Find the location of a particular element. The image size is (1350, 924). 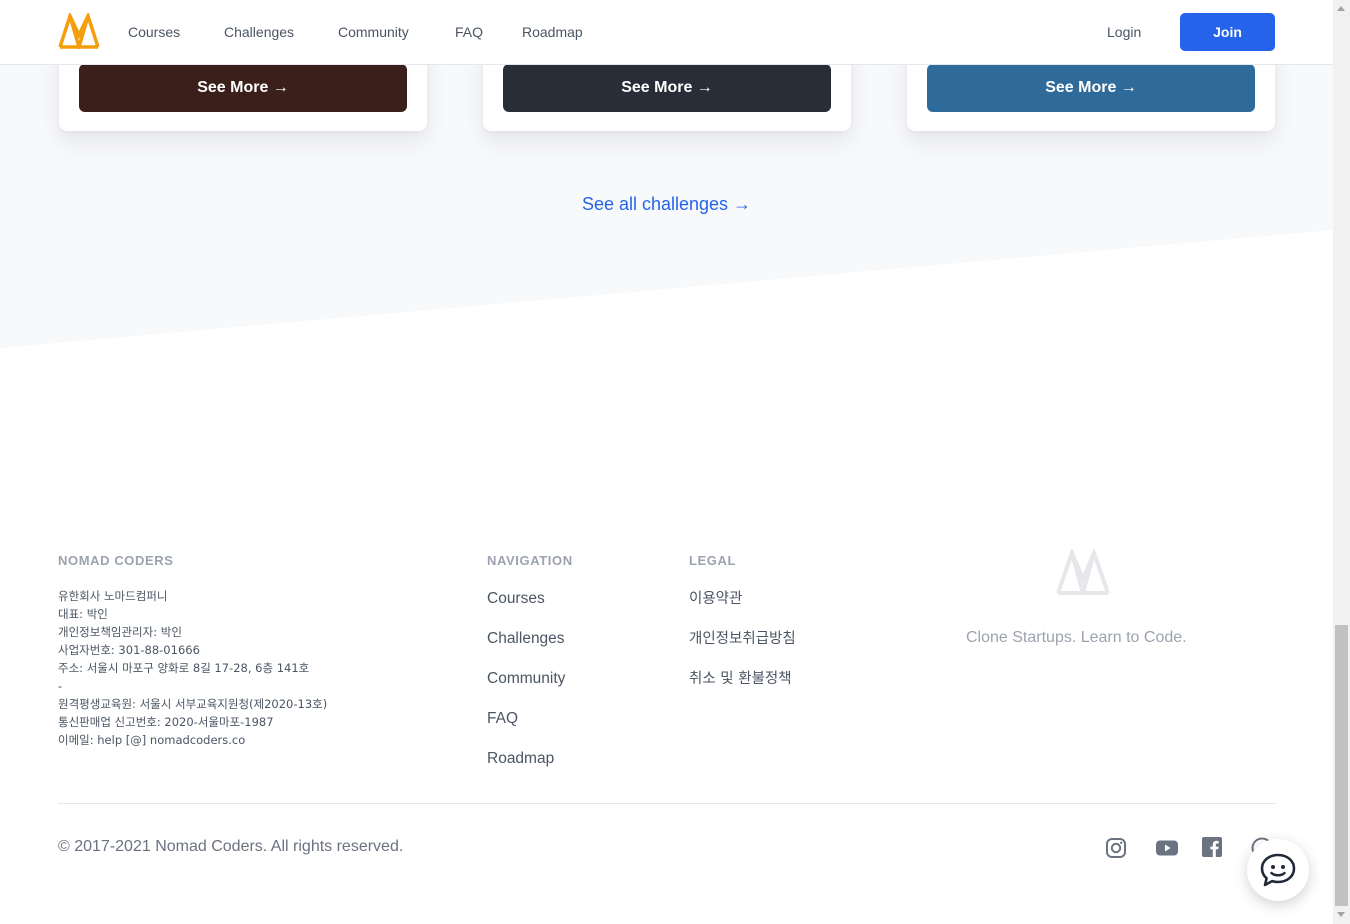

scrollbar-thumb is located at coordinates (1341, 765).